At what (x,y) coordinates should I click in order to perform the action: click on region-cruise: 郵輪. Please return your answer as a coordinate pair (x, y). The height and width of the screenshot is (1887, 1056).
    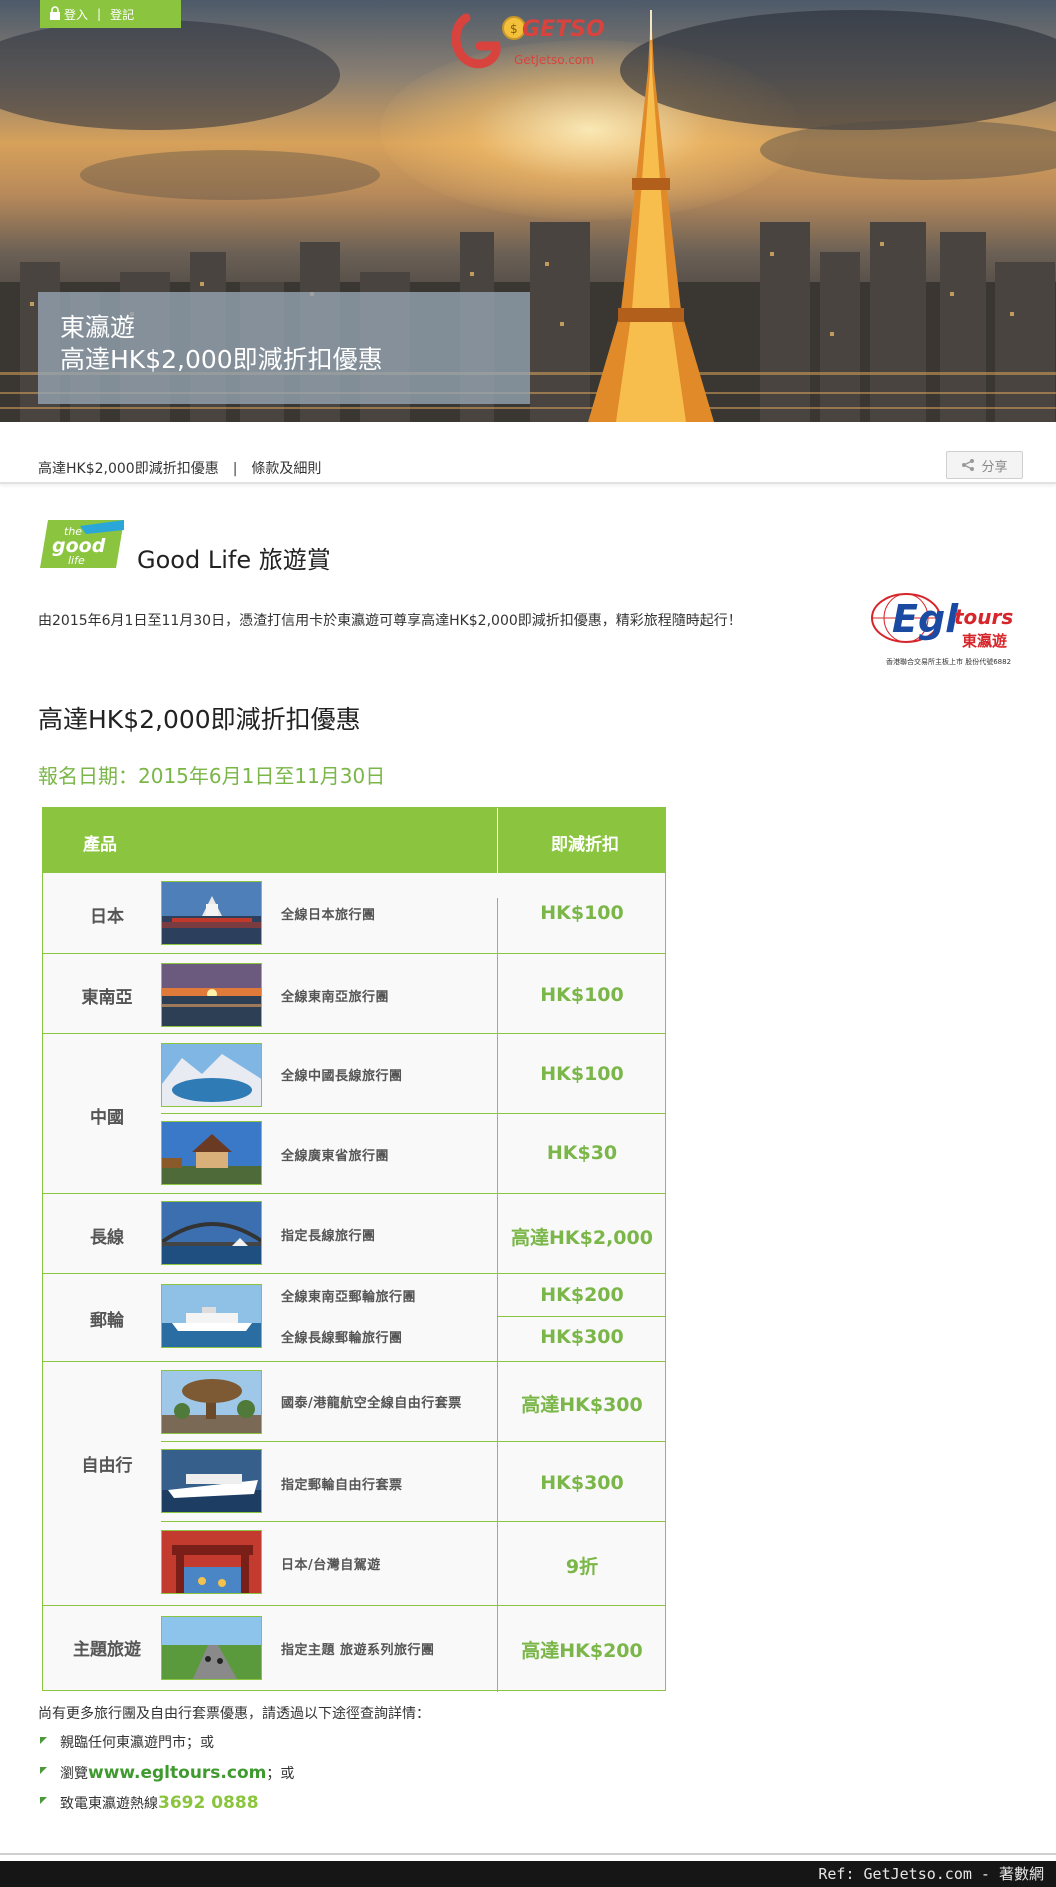
    Looking at the image, I should click on (107, 1321).